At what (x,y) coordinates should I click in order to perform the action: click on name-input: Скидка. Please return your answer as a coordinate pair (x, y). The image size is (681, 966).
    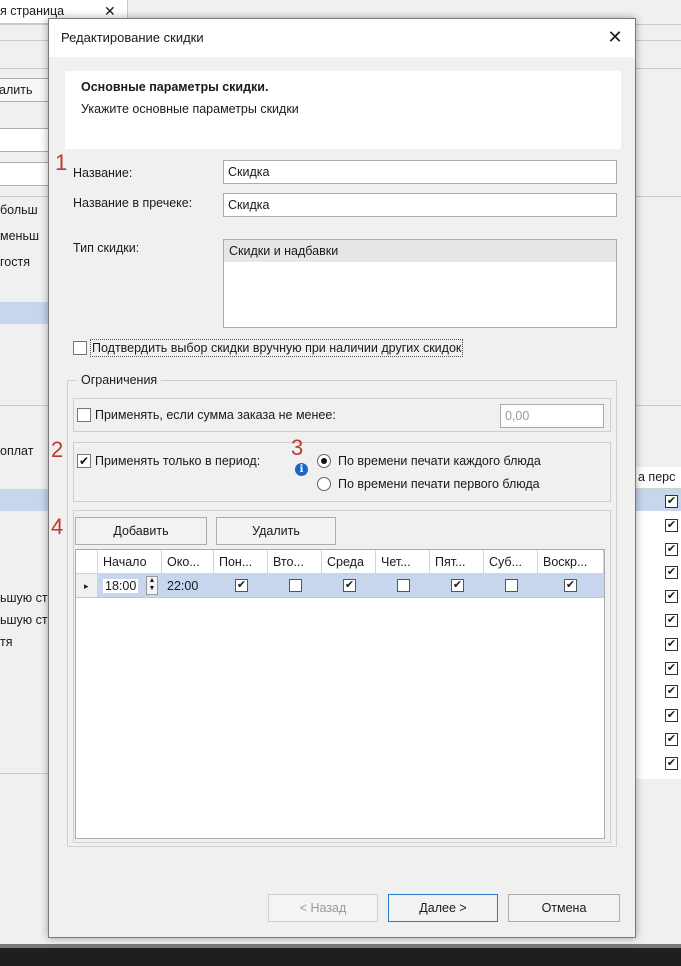
    Looking at the image, I should click on (420, 172).